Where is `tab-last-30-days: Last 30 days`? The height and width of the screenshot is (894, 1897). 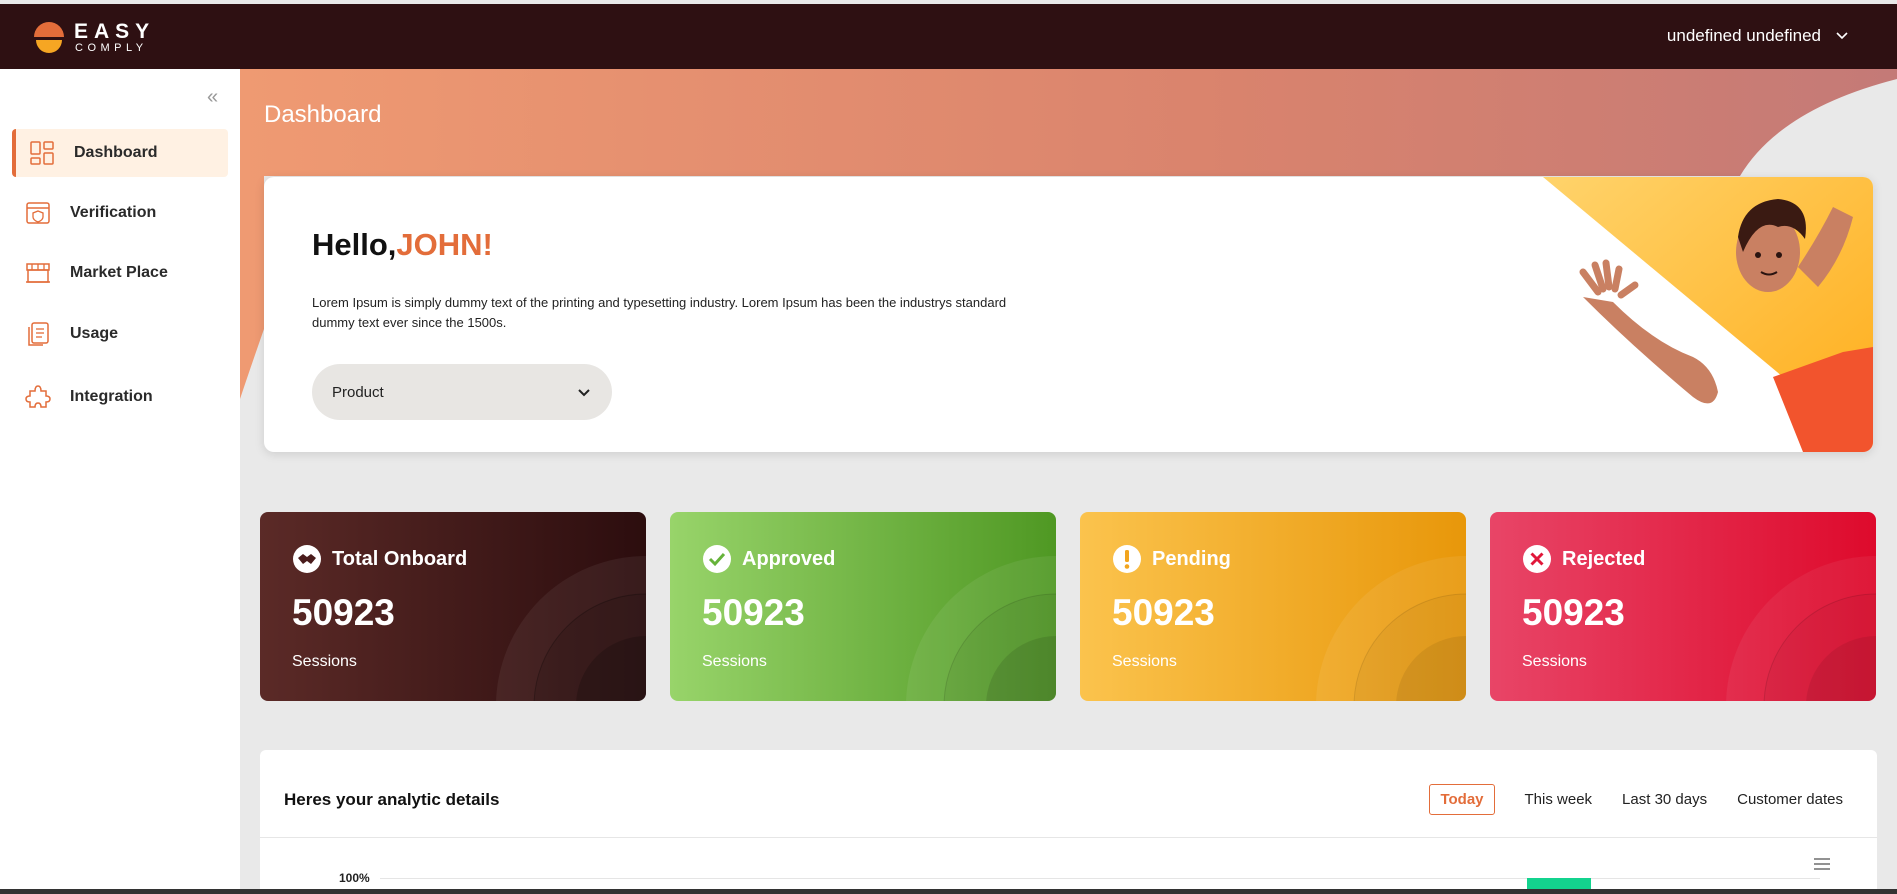 tab-last-30-days: Last 30 days is located at coordinates (1664, 799).